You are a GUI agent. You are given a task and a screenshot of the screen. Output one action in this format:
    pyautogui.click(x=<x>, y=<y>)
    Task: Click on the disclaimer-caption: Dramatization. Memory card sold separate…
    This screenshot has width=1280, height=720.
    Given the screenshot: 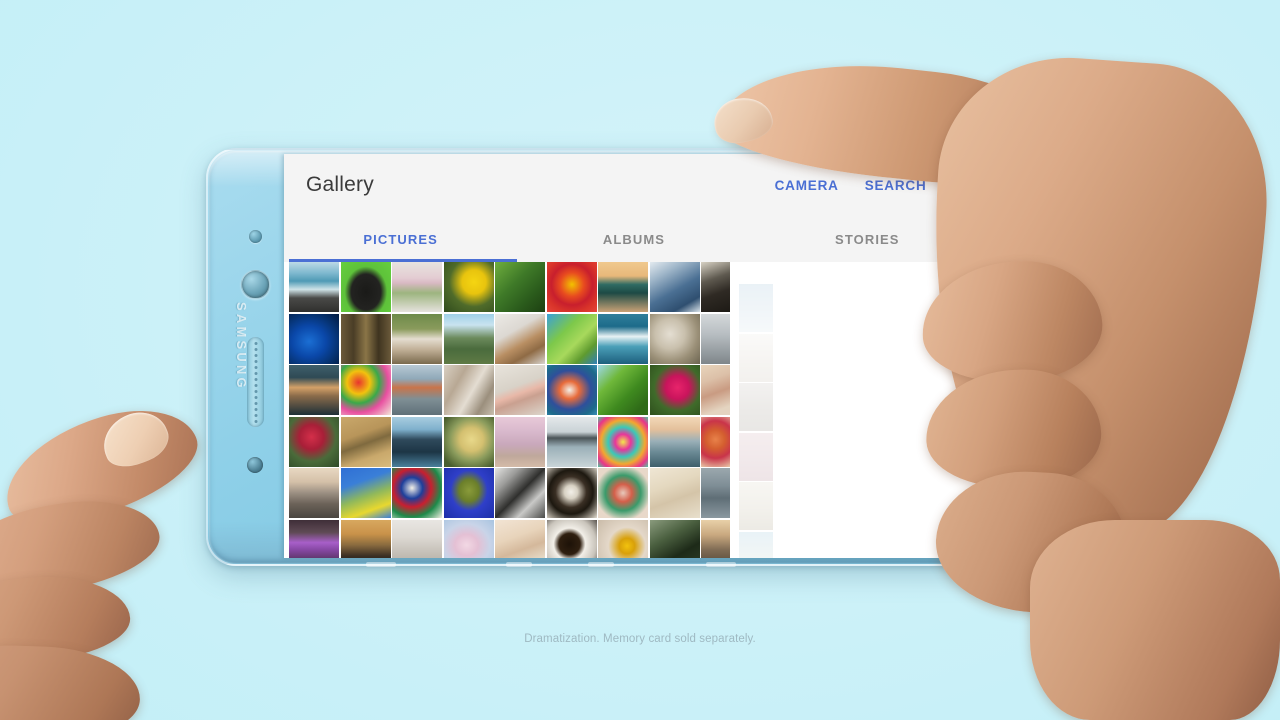 What is the action you would take?
    pyautogui.click(x=640, y=639)
    